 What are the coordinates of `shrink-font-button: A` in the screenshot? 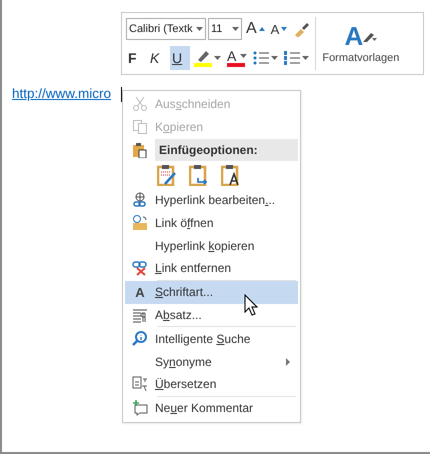 It's located at (279, 29).